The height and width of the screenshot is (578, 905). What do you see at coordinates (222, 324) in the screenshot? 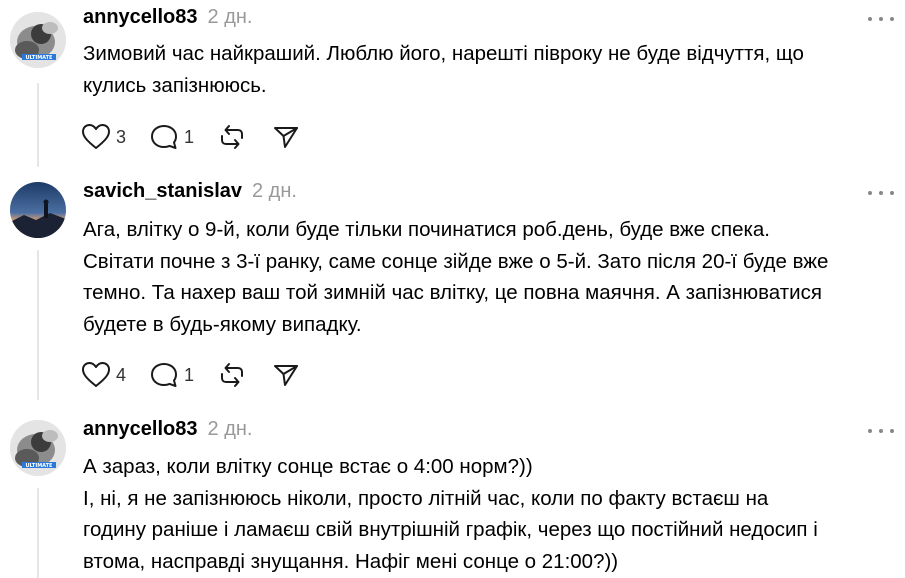
I see `post-text-line: будете в будь-якому випадку.` at bounding box center [222, 324].